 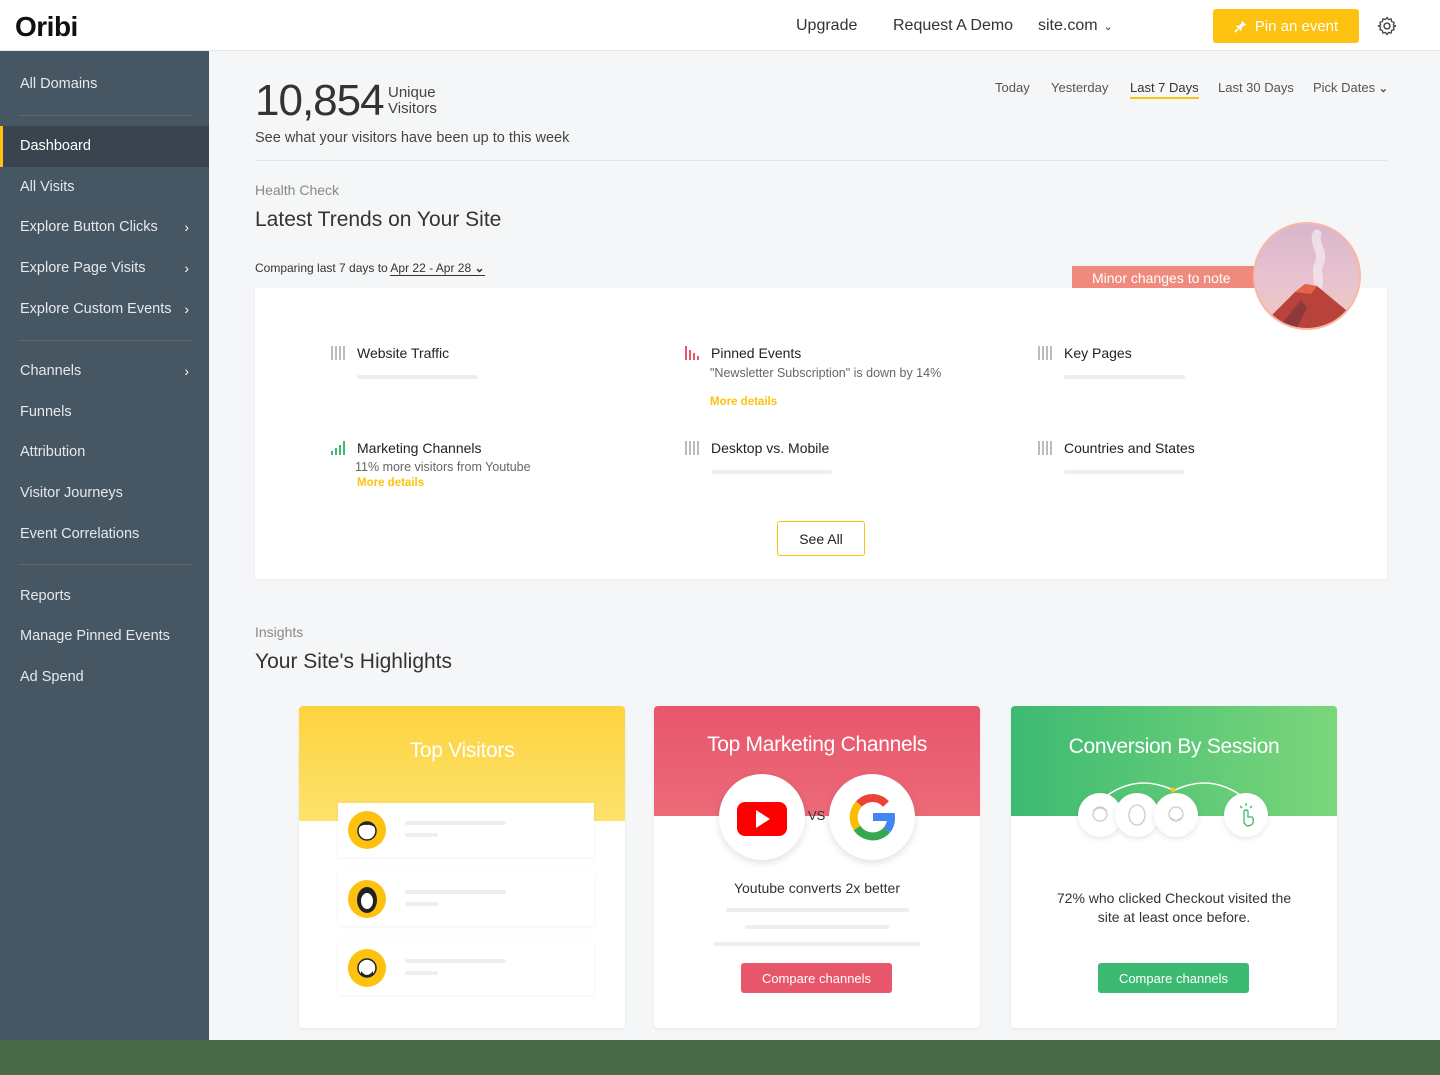 What do you see at coordinates (412, 108) in the screenshot?
I see `visitors-label: Visitors` at bounding box center [412, 108].